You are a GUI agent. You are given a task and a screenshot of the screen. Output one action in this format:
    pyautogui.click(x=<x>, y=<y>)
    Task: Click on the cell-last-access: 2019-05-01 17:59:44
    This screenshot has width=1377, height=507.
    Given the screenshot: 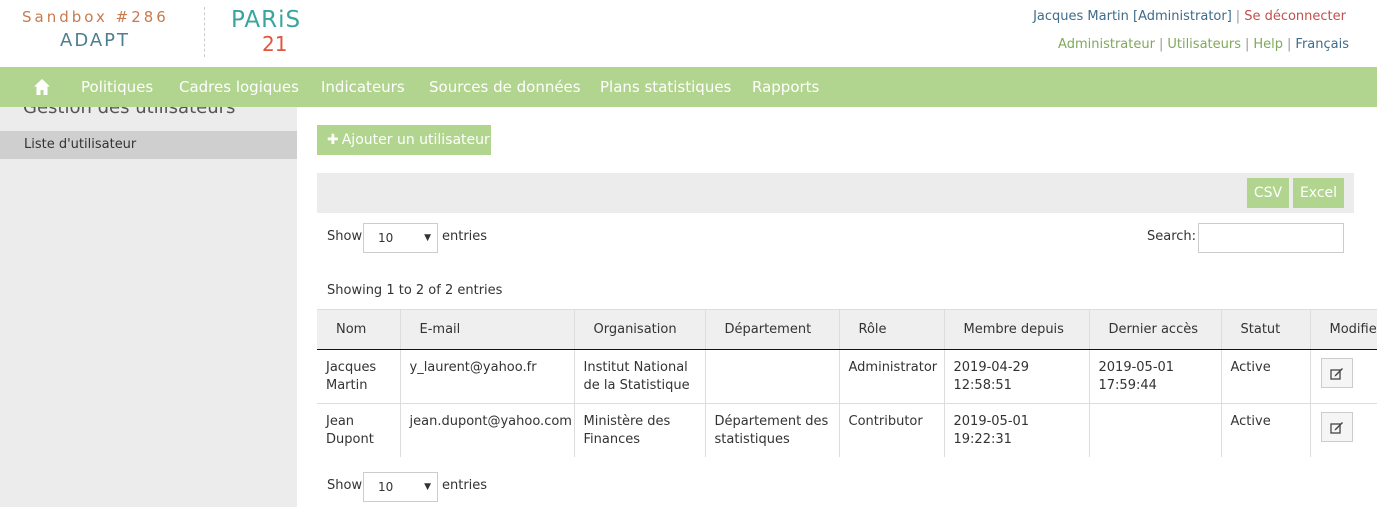 What is the action you would take?
    pyautogui.click(x=1155, y=376)
    